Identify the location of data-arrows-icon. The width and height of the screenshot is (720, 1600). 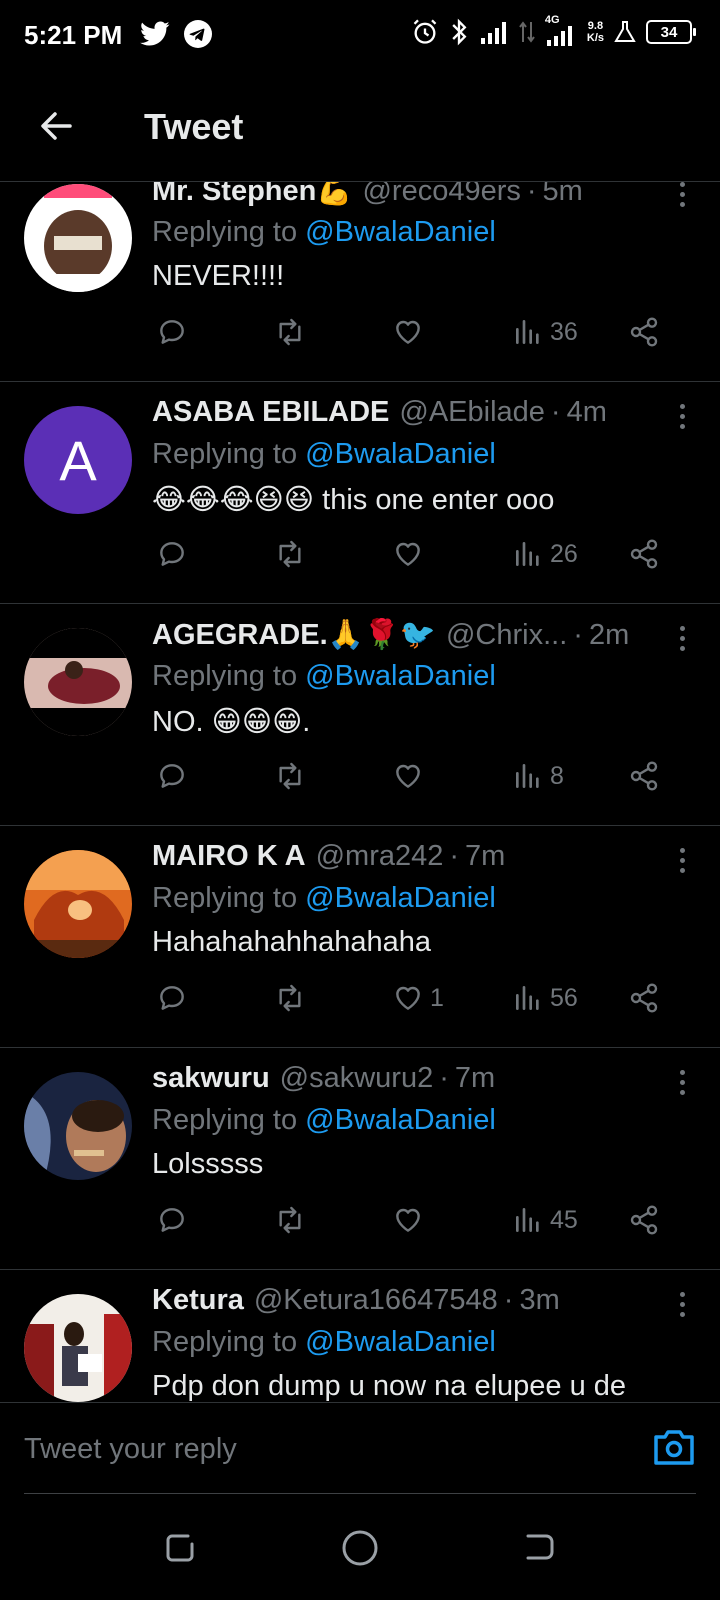
(527, 32).